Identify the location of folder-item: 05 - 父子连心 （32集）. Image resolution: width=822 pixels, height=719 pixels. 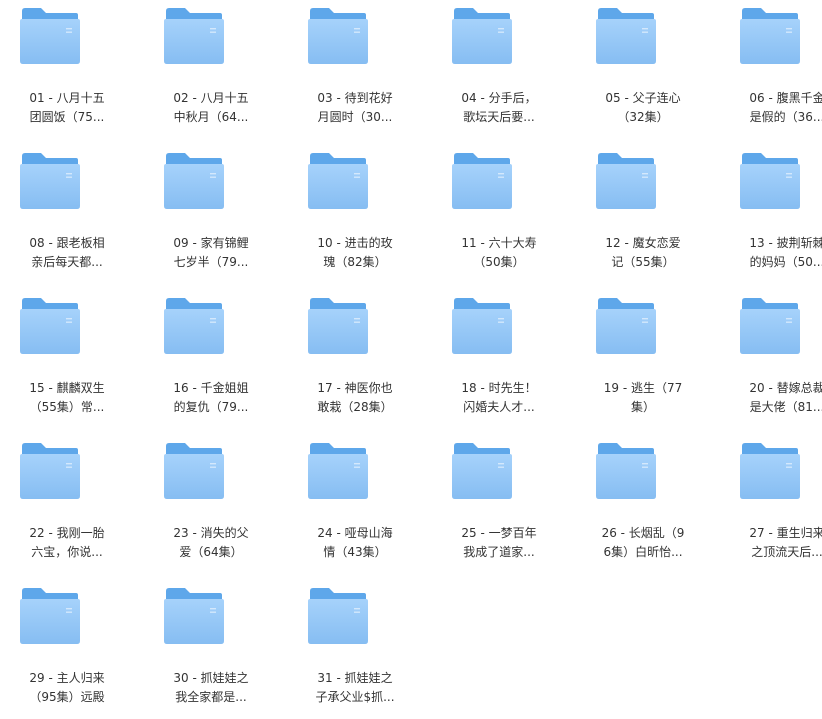
(649, 73).